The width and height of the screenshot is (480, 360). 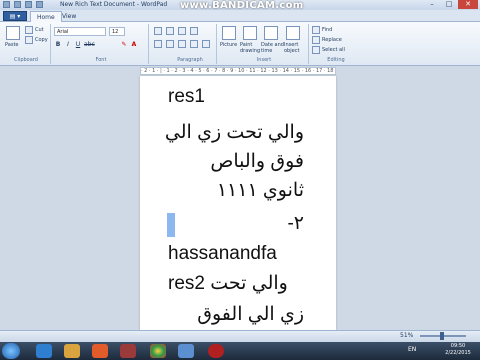 What do you see at coordinates (186, 351) in the screenshot?
I see `wordpad-taskbar-icon` at bounding box center [186, 351].